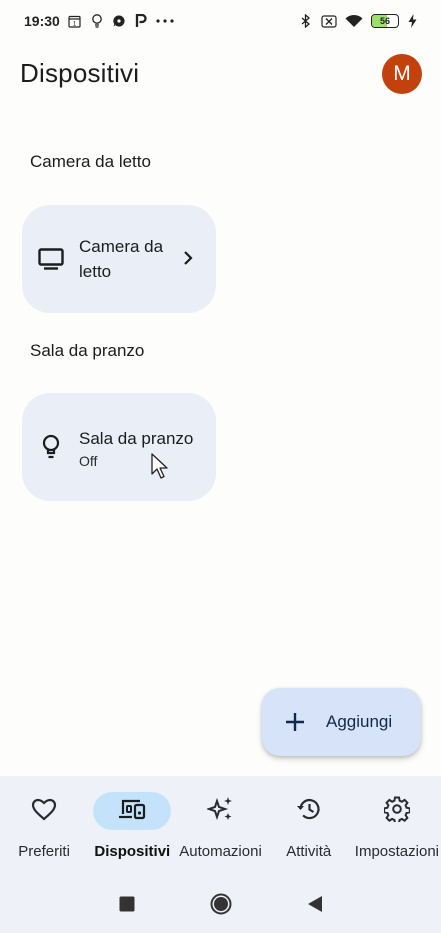  What do you see at coordinates (412, 21) in the screenshot?
I see `charging-icon` at bounding box center [412, 21].